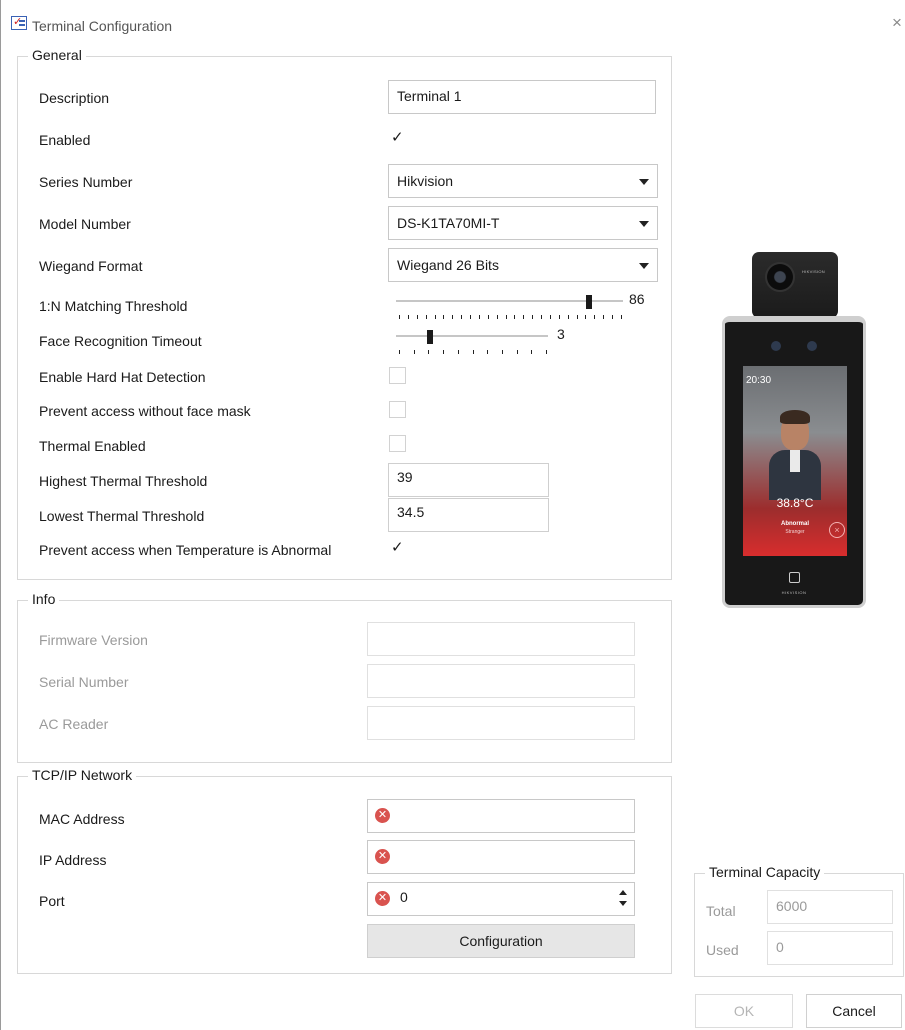 The image size is (905, 1030). What do you see at coordinates (501, 639) in the screenshot?
I see `firmware-input` at bounding box center [501, 639].